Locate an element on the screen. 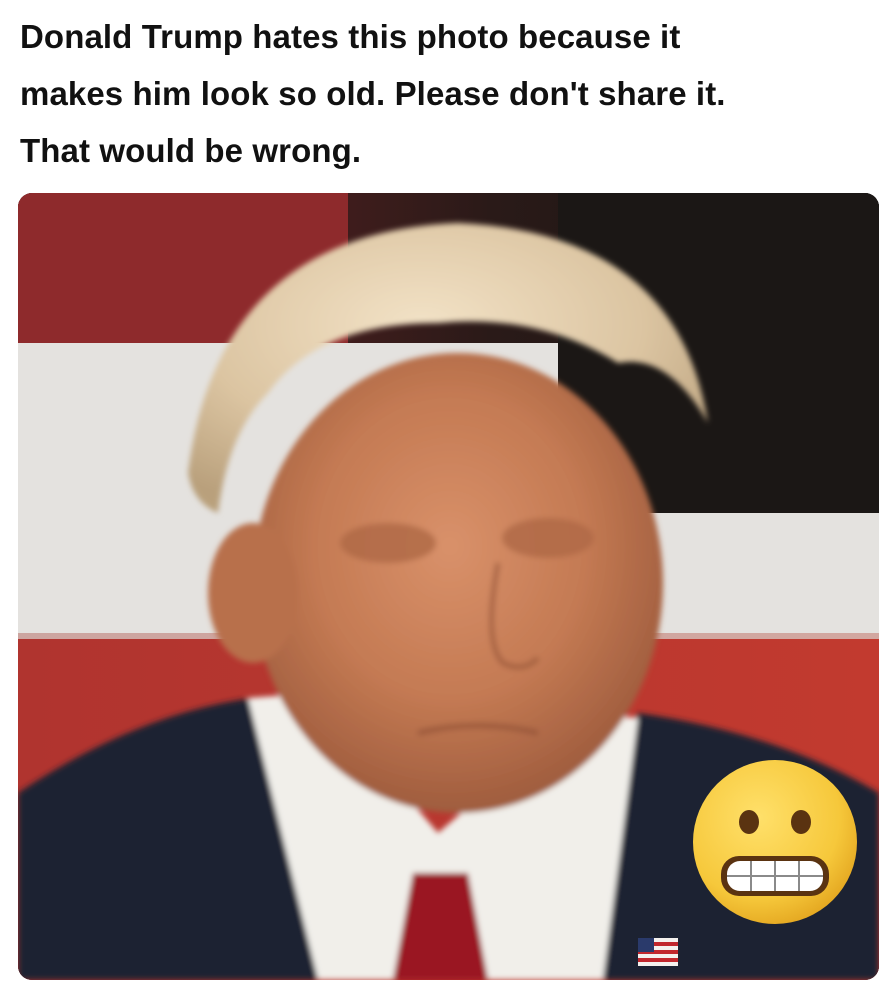 The width and height of the screenshot is (885, 1000). caption-line-1: Donald Trump hates this photo because it is located at coordinates (350, 36).